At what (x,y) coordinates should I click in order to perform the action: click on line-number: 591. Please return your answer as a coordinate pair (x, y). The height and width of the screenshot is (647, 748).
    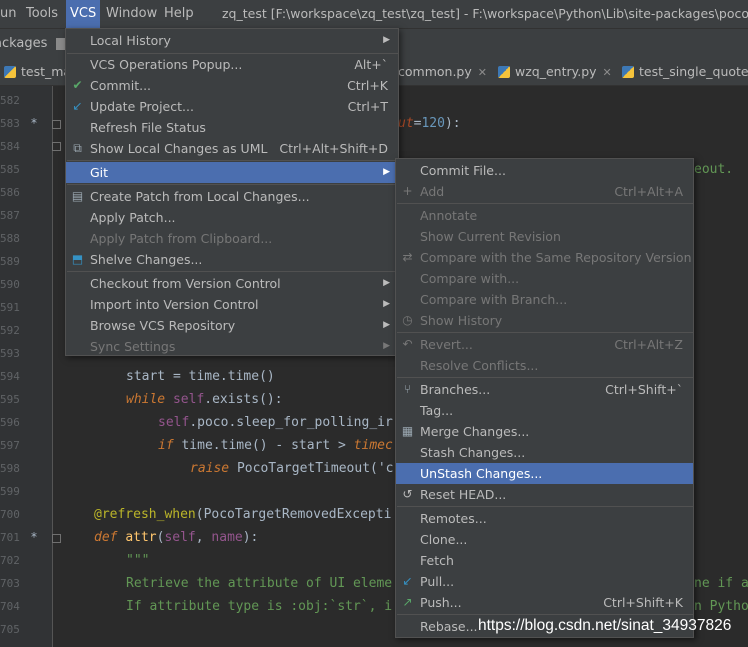
    Looking at the image, I should click on (10, 307).